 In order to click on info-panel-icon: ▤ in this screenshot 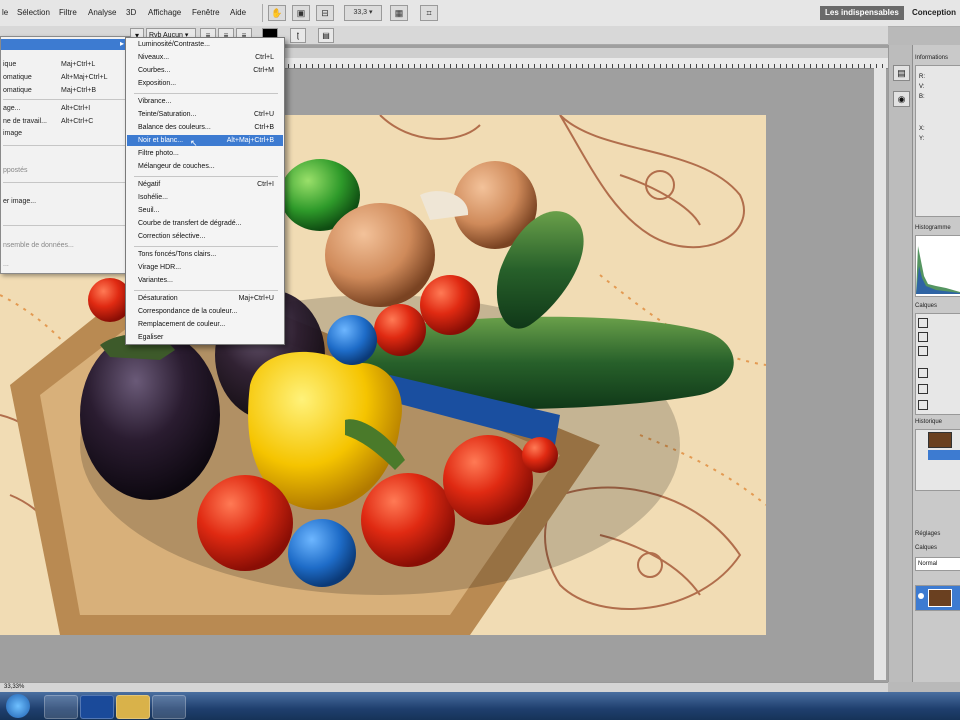, I will do `click(901, 73)`.